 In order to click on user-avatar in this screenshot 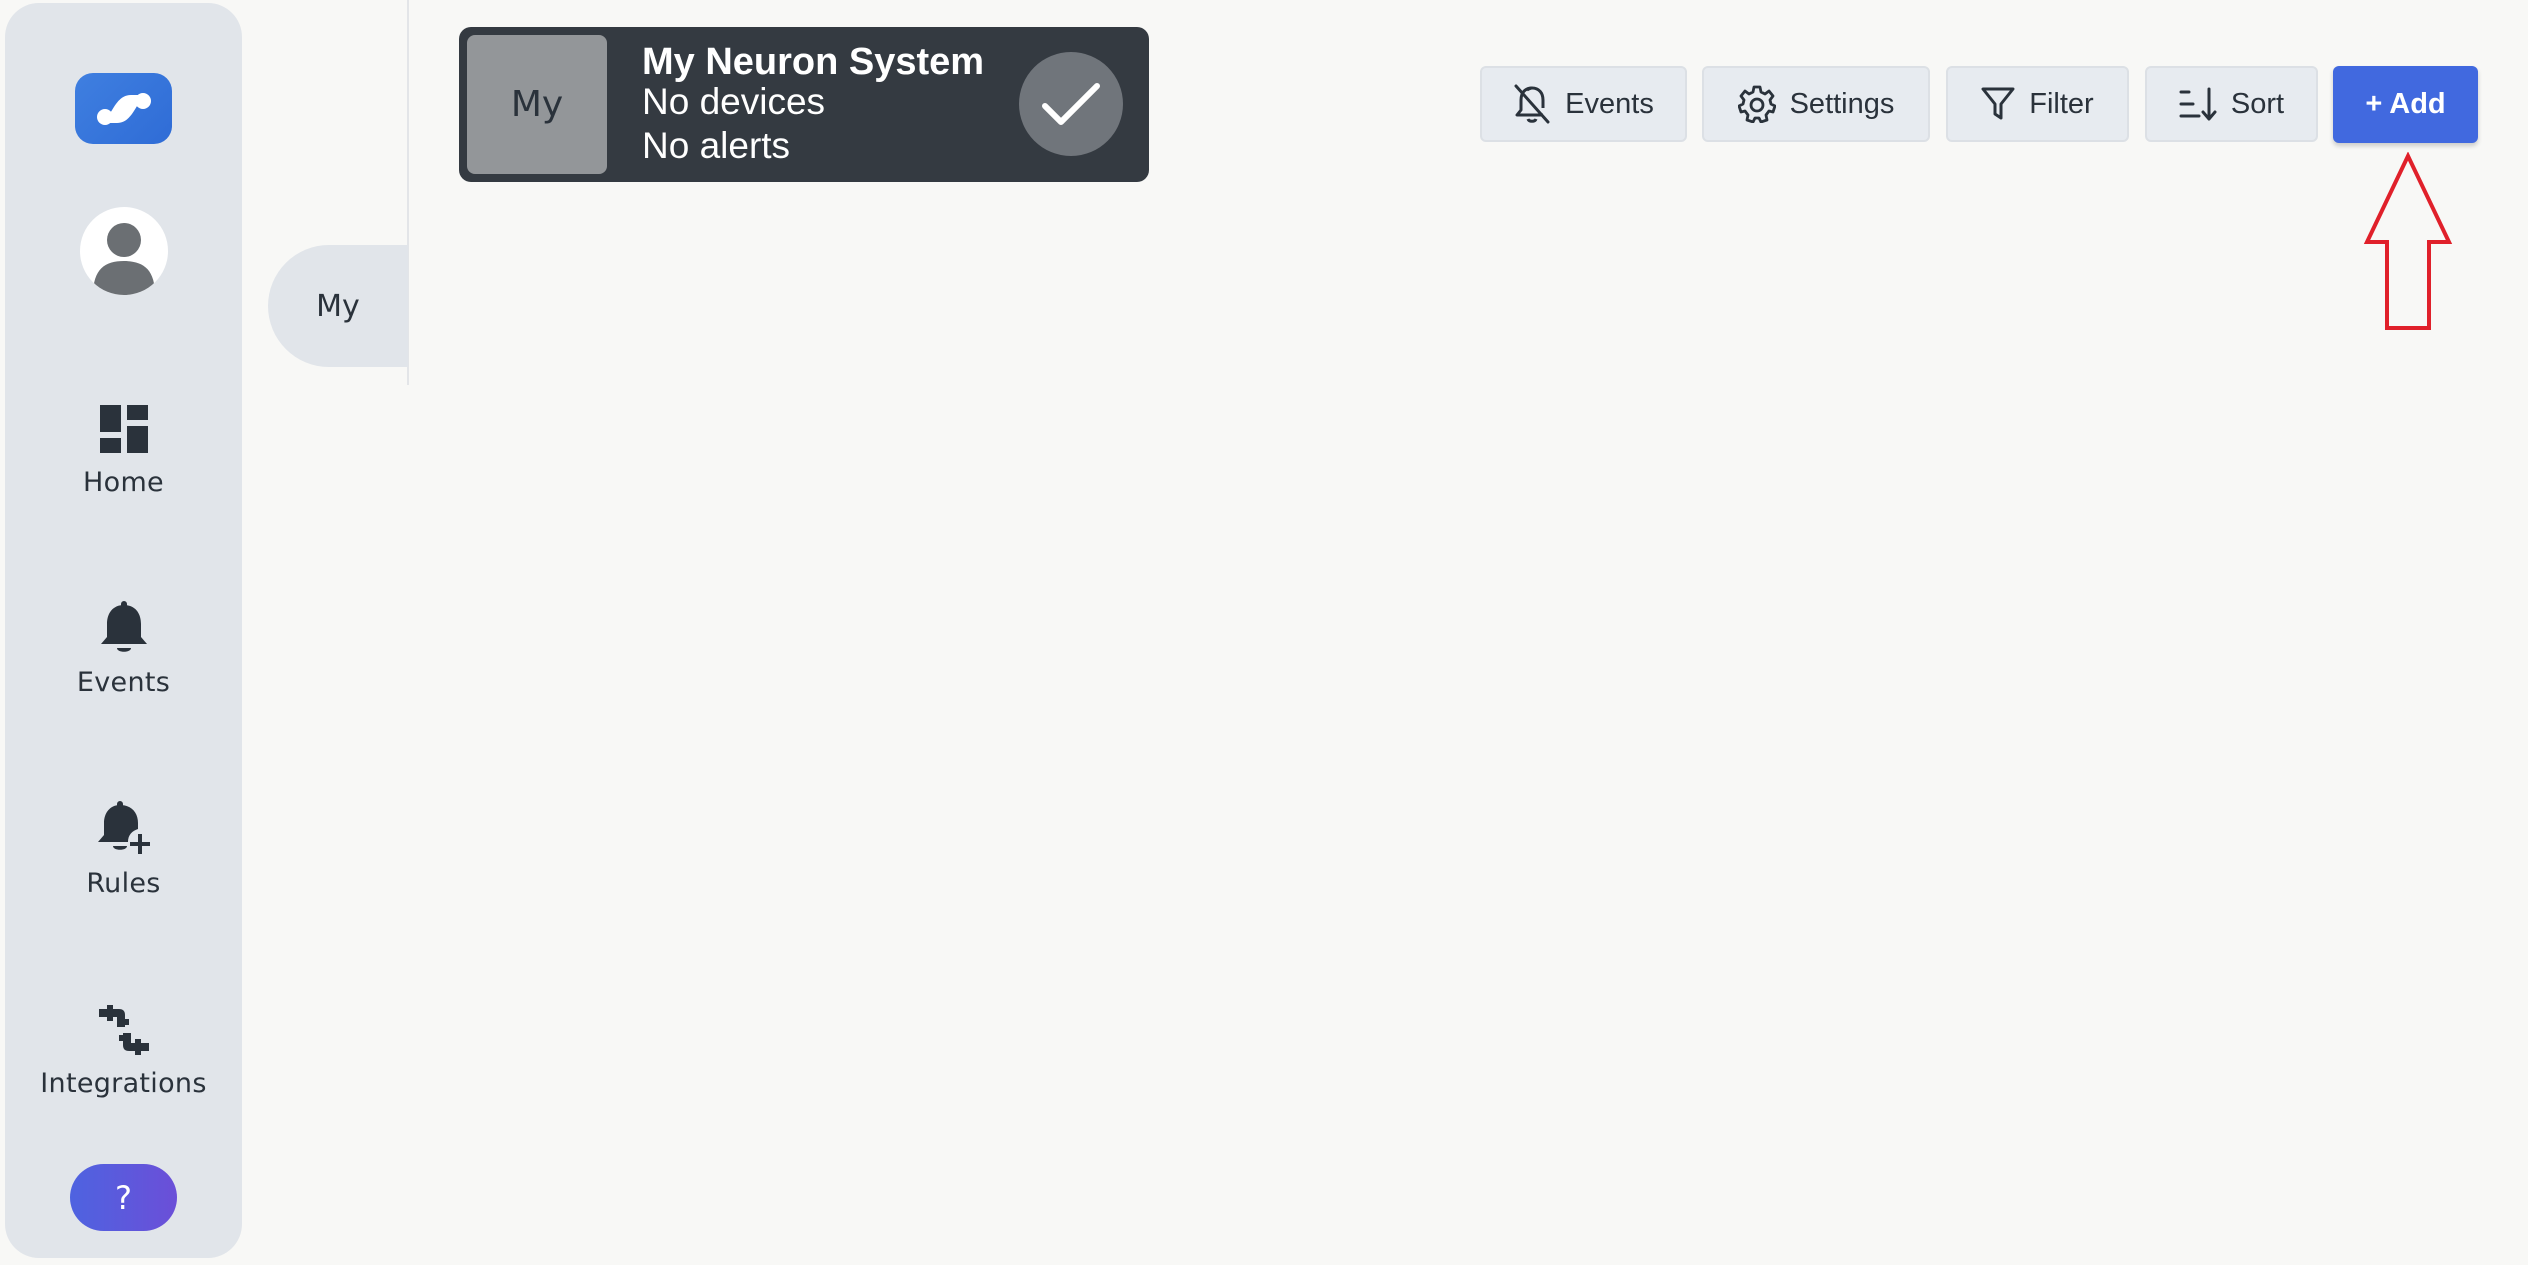, I will do `click(124, 251)`.